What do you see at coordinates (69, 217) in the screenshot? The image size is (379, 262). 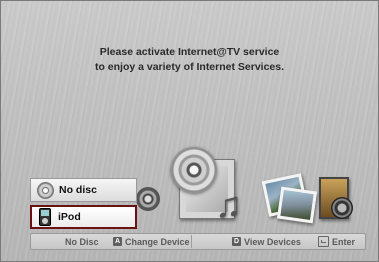 I see `device-label: iPod` at bounding box center [69, 217].